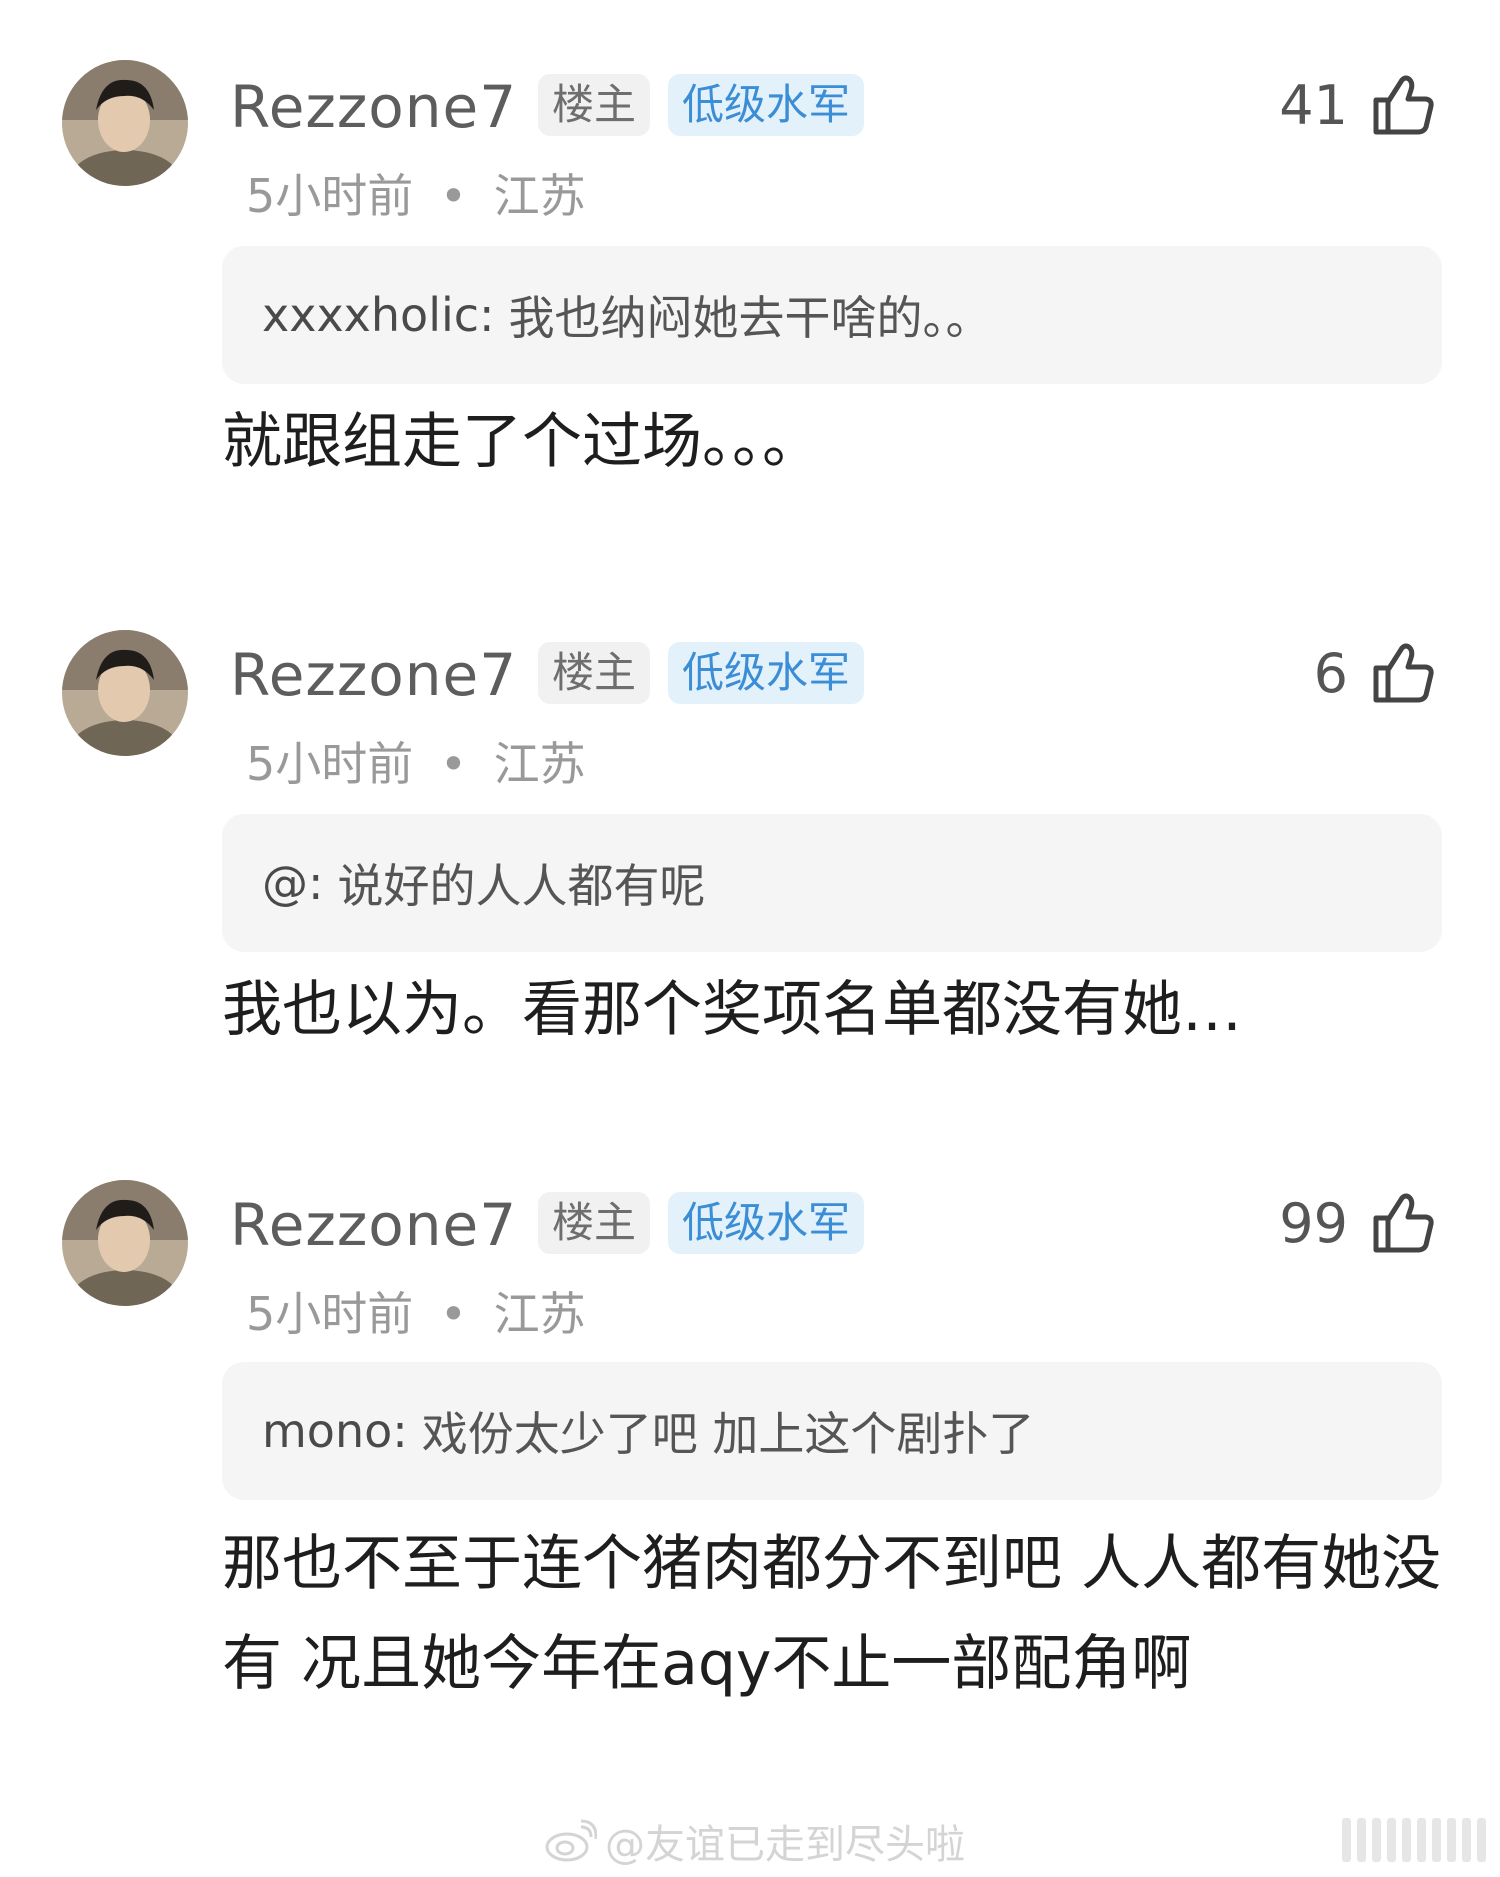 The height and width of the screenshot is (1877, 1500). I want to click on comment-body: 就跟组走了个过场。。。, so click(522, 442).